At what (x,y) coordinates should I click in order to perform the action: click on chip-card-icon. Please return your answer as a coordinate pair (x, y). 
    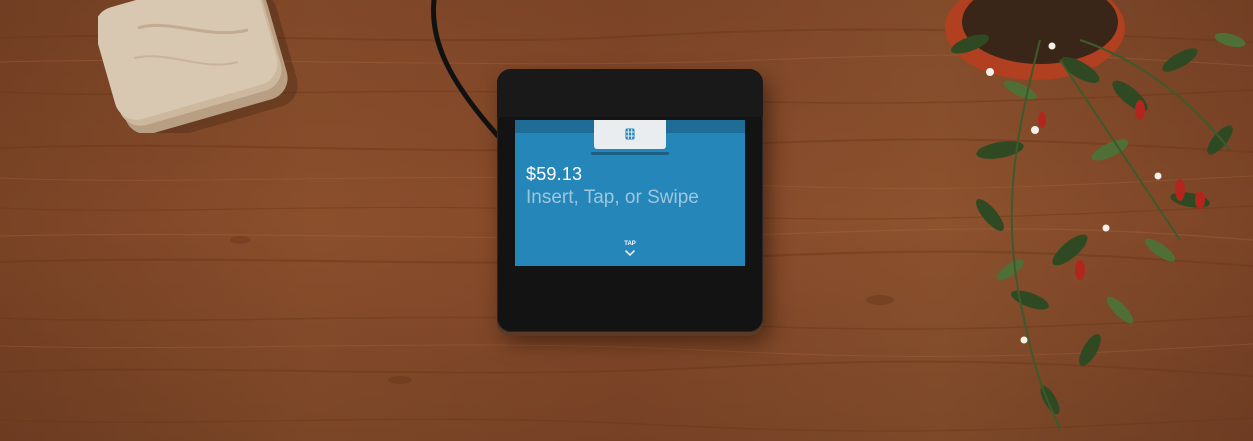
    Looking at the image, I should click on (630, 134).